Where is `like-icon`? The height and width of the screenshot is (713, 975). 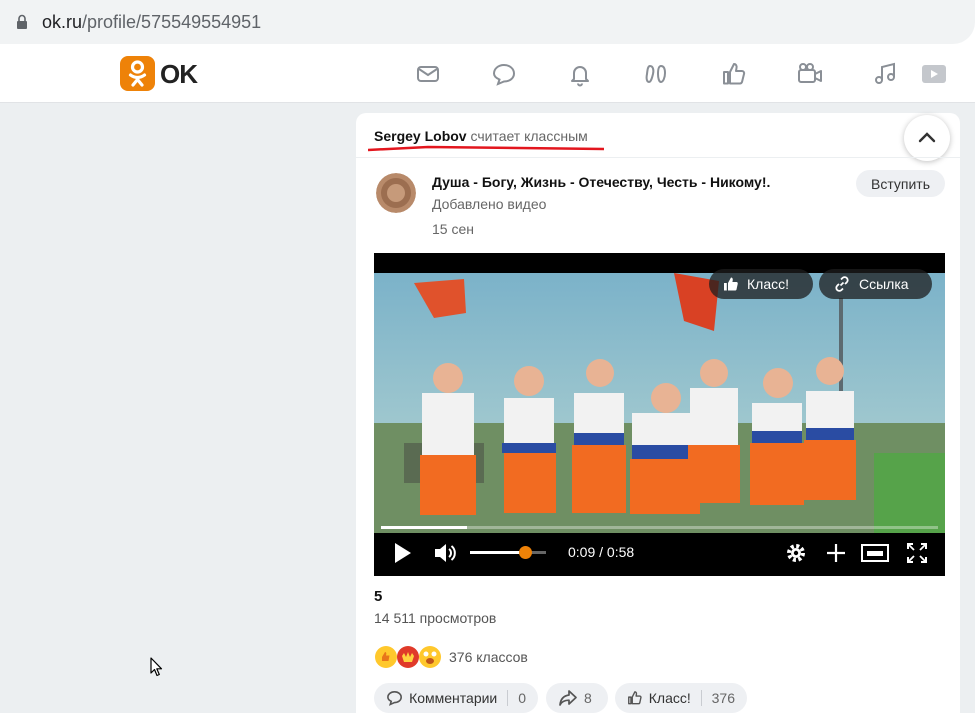
like-icon is located at coordinates (734, 74).